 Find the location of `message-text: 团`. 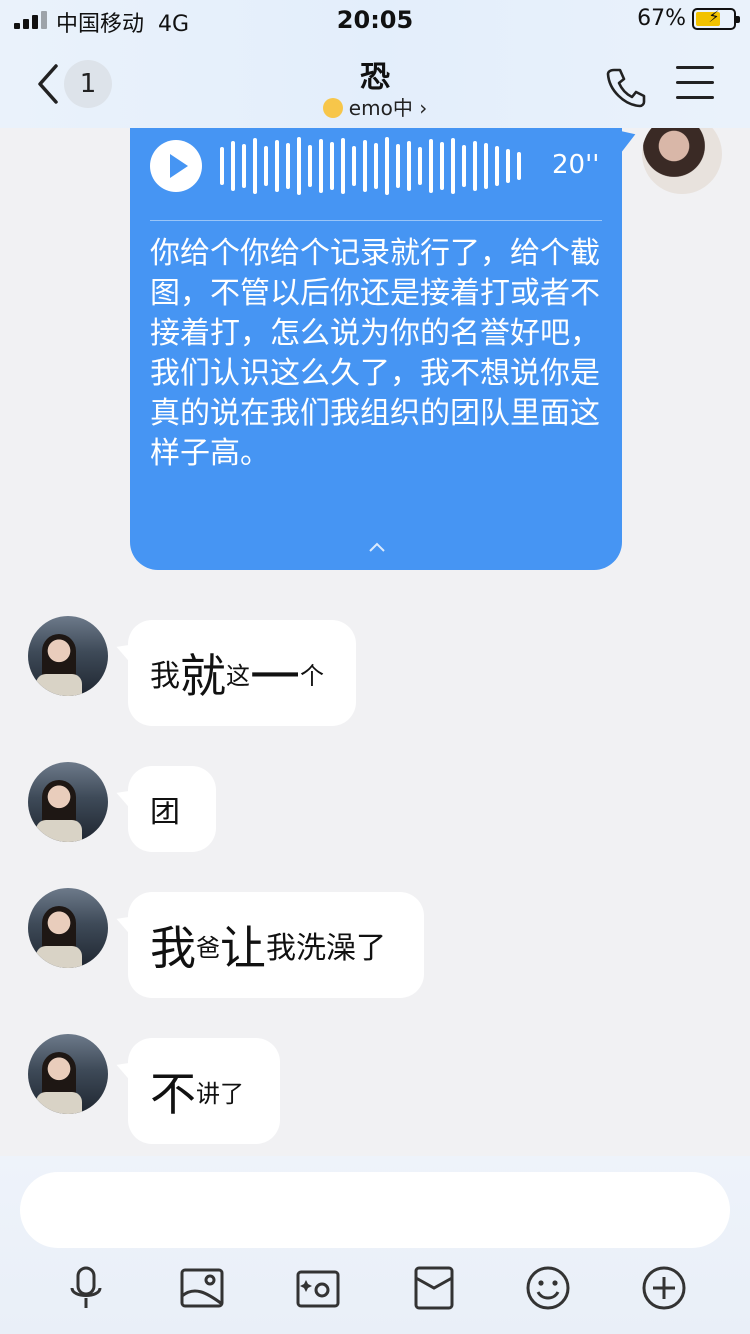

message-text: 团 is located at coordinates (165, 812).